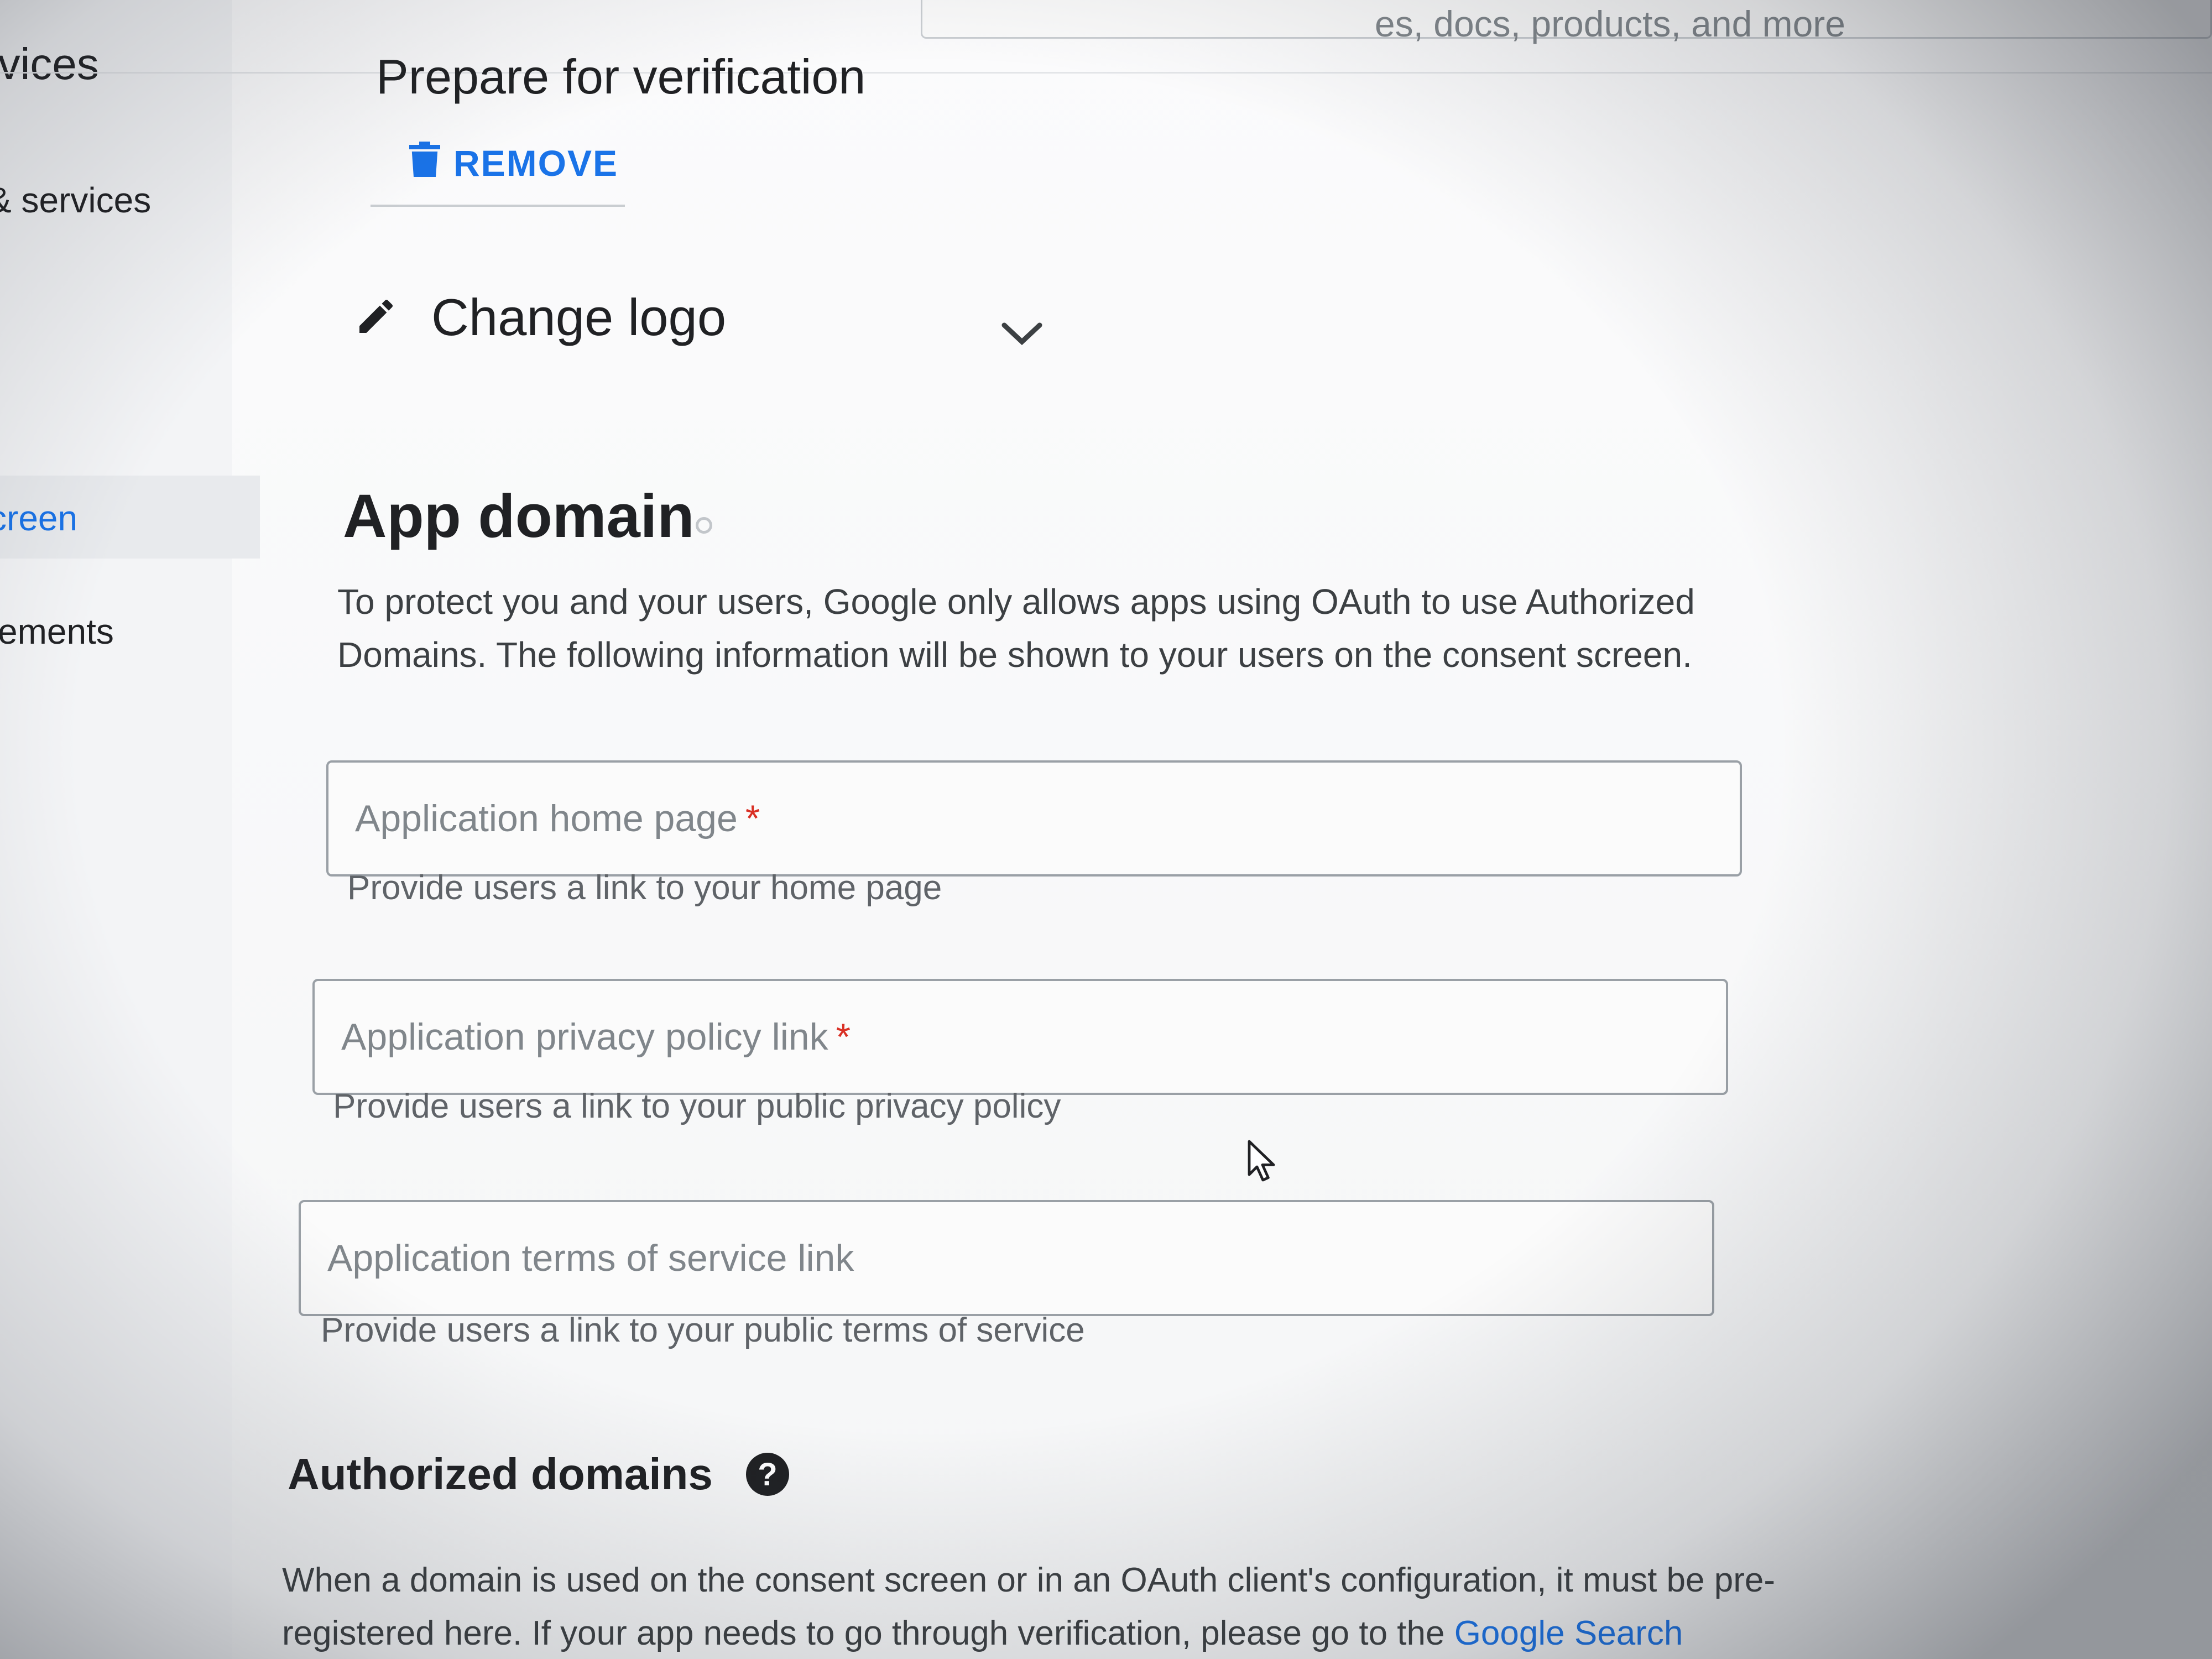 This screenshot has width=2212, height=1659. Describe the element at coordinates (57, 632) in the screenshot. I see `sidebar-item-agreements: ements` at that location.